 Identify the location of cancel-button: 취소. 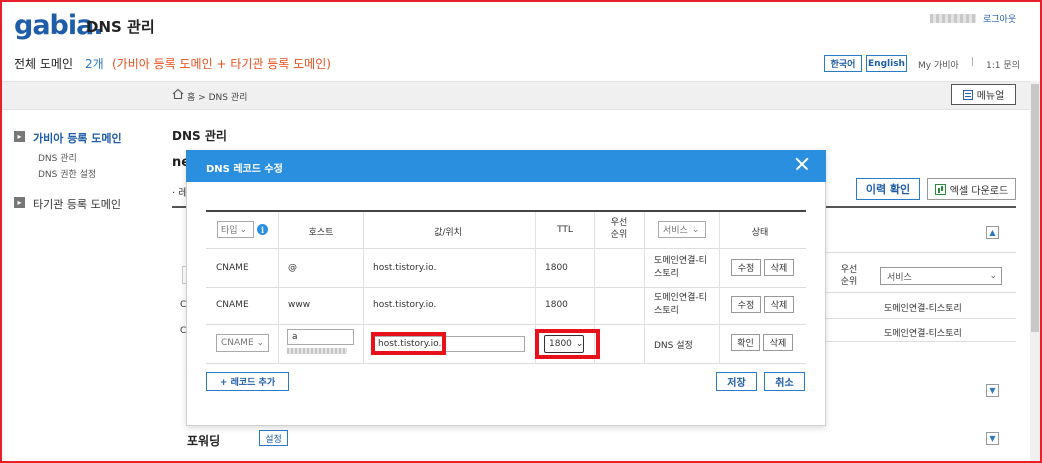
(784, 381).